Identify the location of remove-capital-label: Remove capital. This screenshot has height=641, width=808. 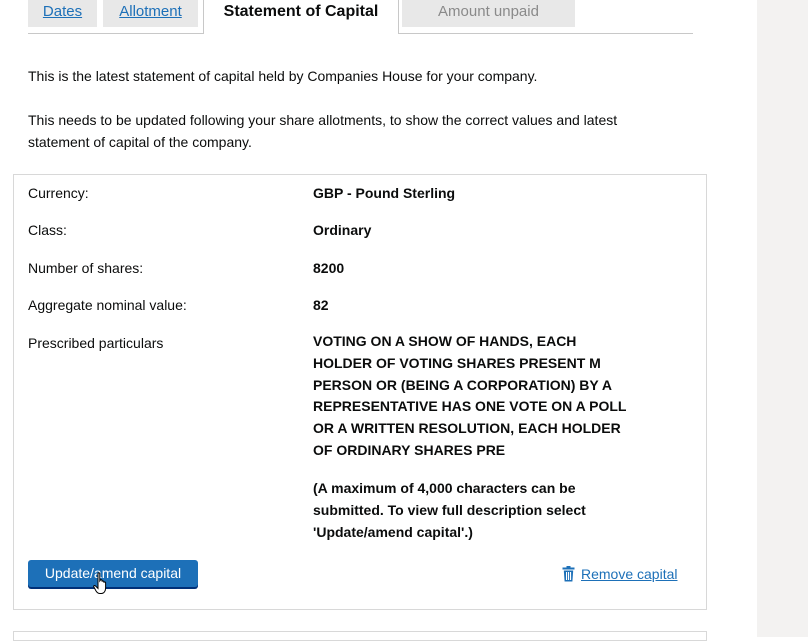
(629, 574).